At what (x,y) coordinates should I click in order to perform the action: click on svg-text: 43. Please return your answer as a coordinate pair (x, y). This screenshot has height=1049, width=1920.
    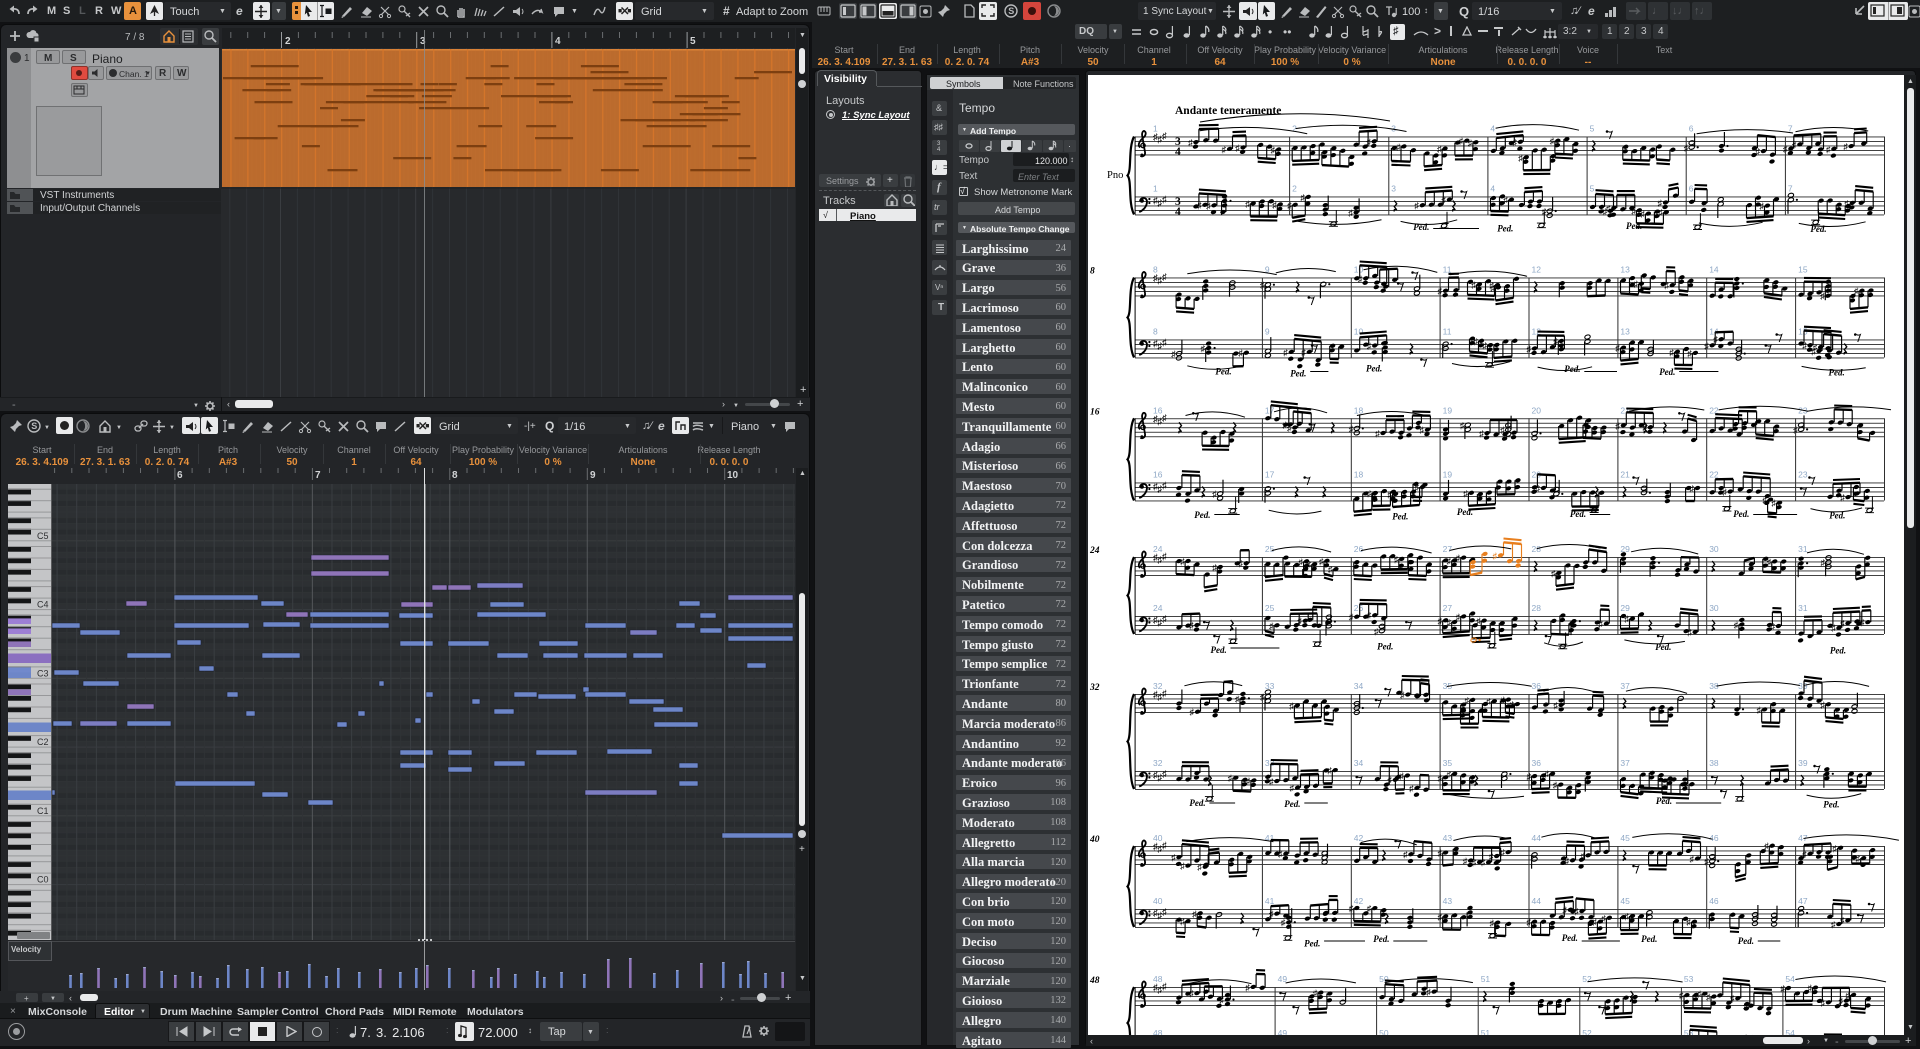
    Looking at the image, I should click on (1448, 901).